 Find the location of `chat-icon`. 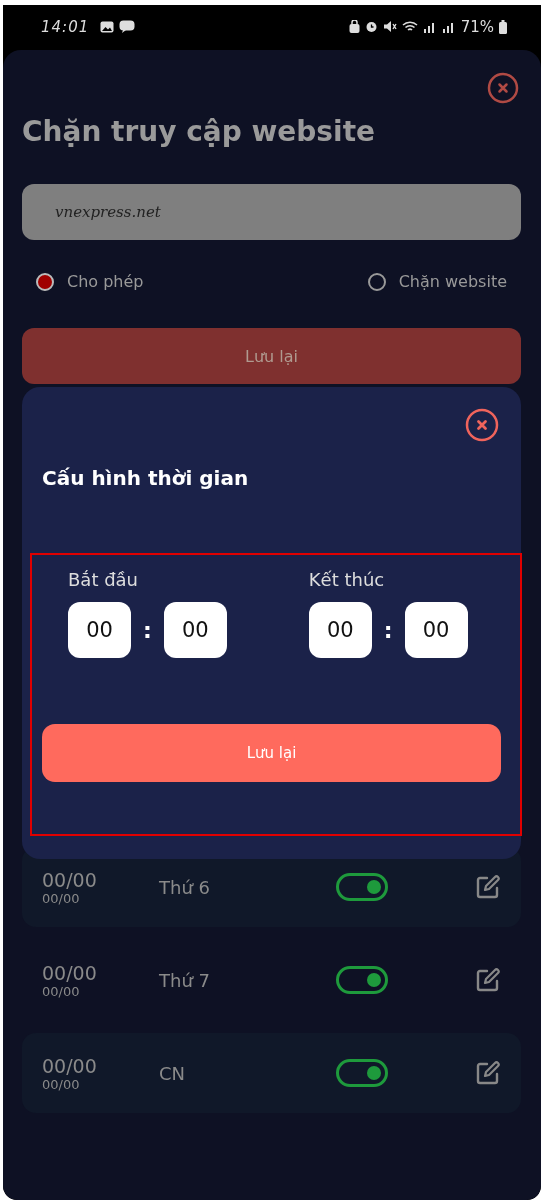

chat-icon is located at coordinates (127, 26).